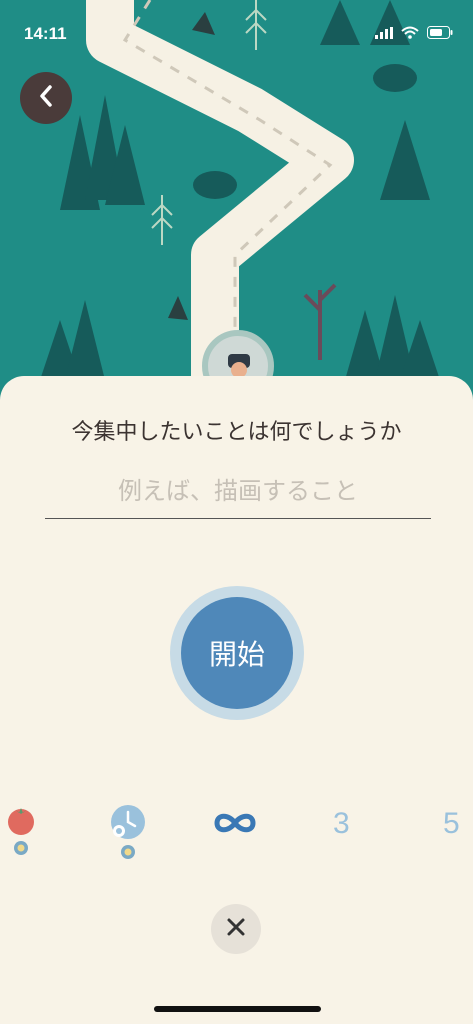 Image resolution: width=473 pixels, height=1024 pixels. I want to click on battery-icon, so click(440, 33).